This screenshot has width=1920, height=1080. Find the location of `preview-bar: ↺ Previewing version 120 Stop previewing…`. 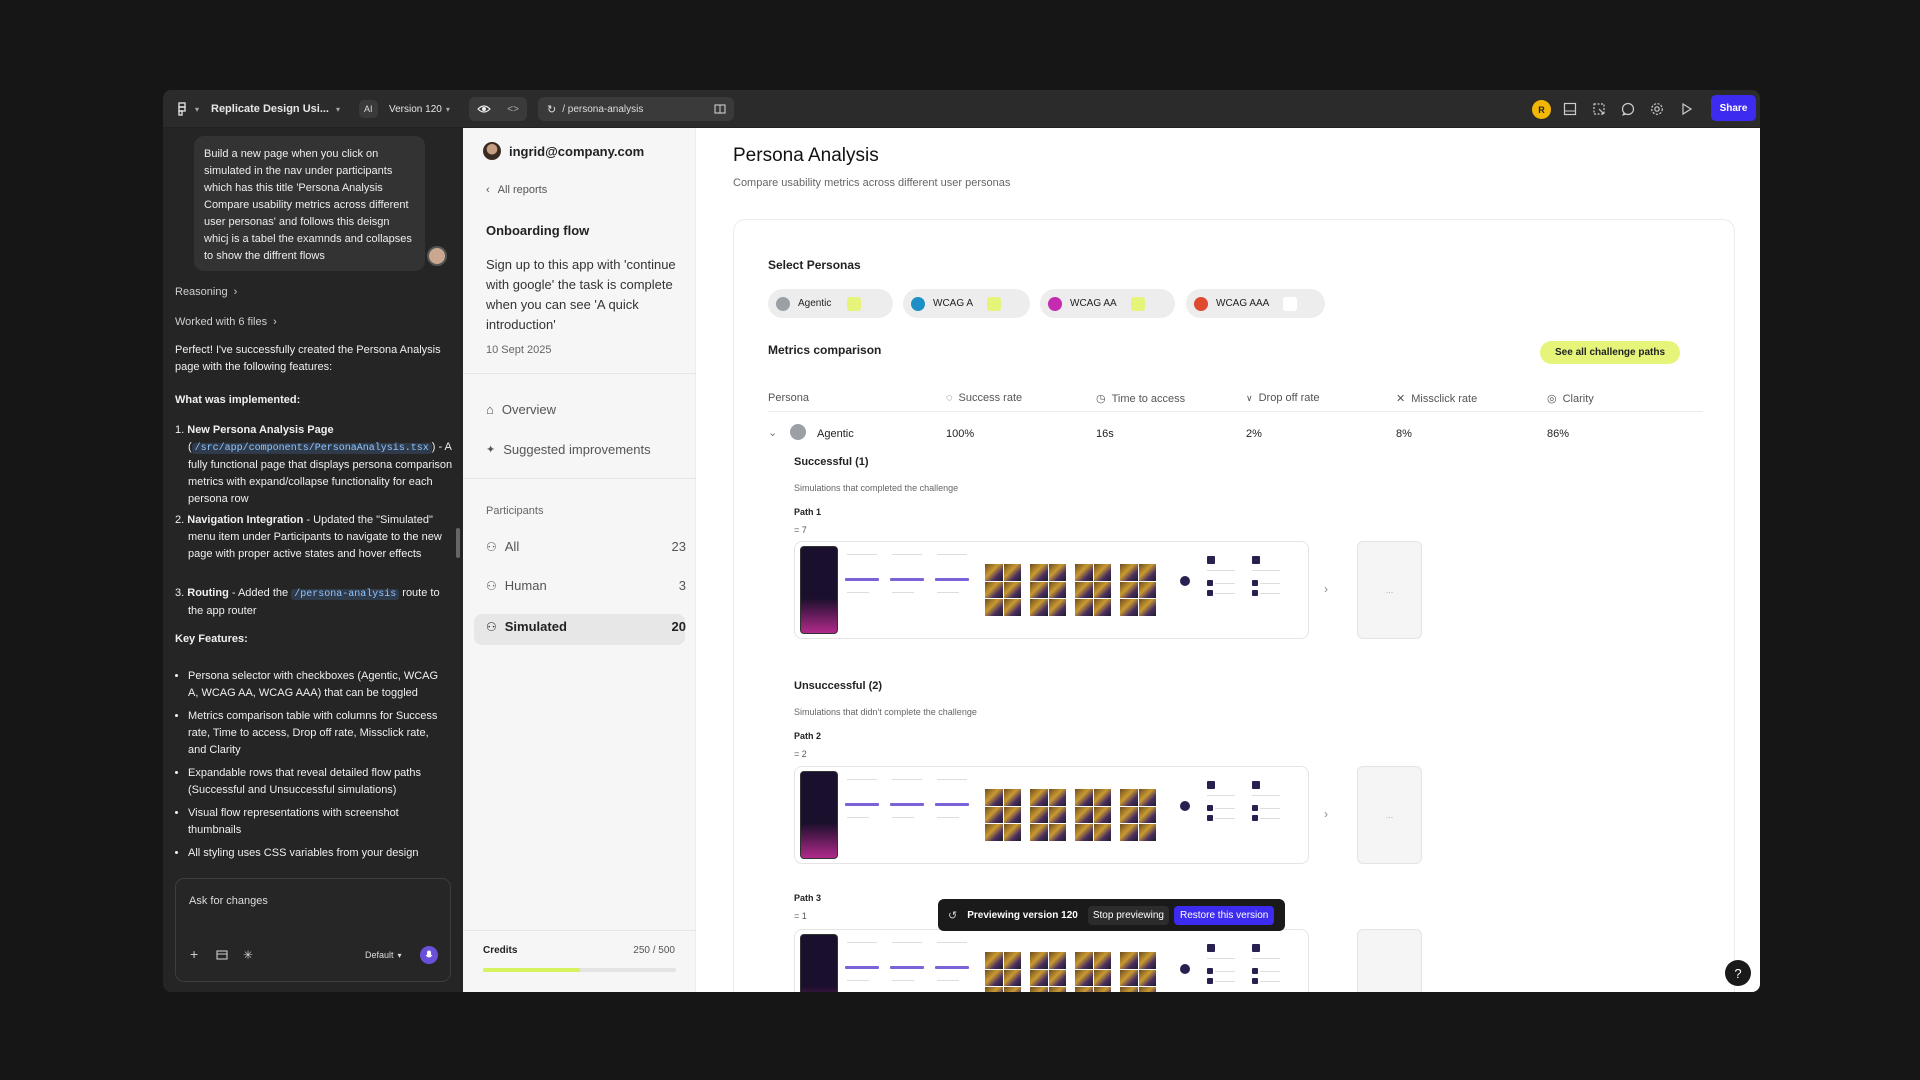

preview-bar: ↺ Previewing version 120 Stop previewing… is located at coordinates (1111, 915).